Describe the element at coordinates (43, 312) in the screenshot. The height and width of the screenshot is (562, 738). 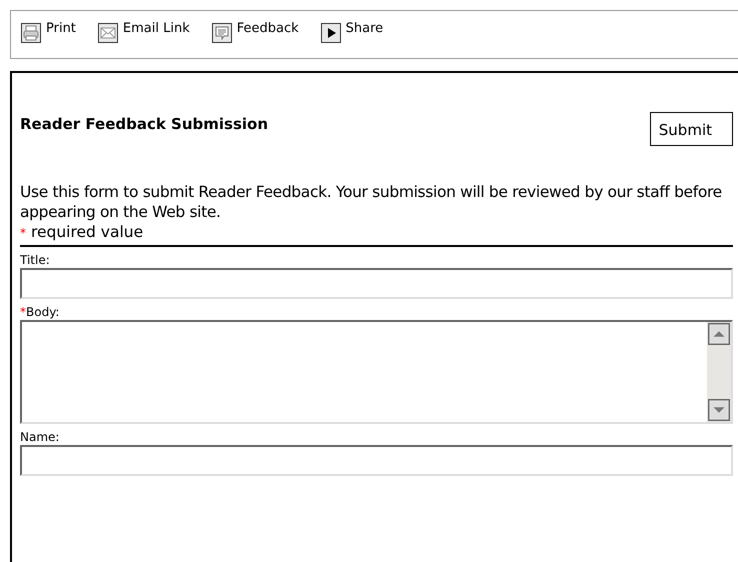
I see `field-label: Body:` at that location.